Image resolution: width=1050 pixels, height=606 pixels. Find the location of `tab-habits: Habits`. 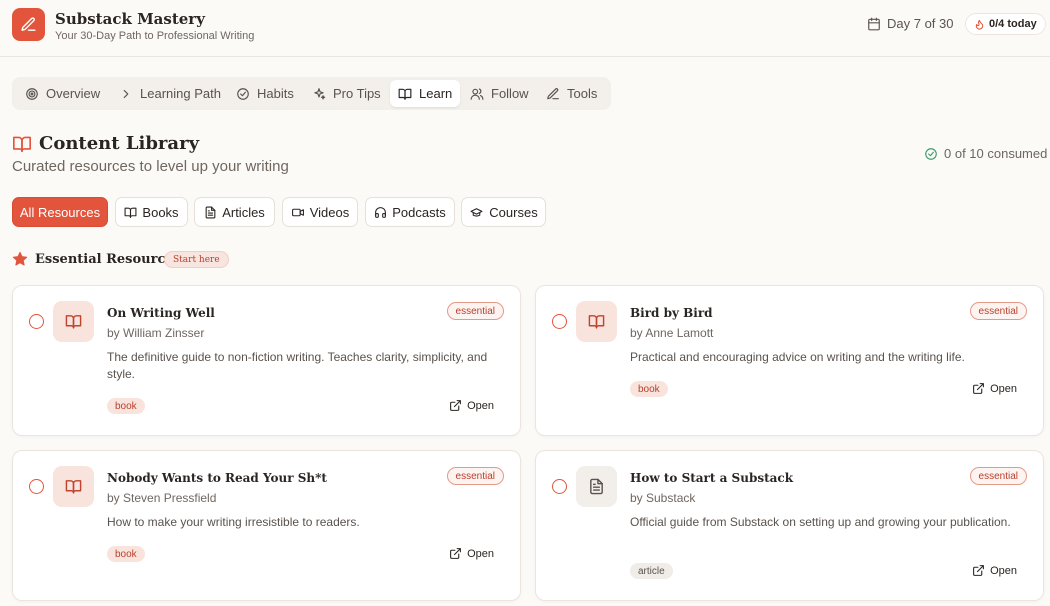

tab-habits: Habits is located at coordinates (265, 93).